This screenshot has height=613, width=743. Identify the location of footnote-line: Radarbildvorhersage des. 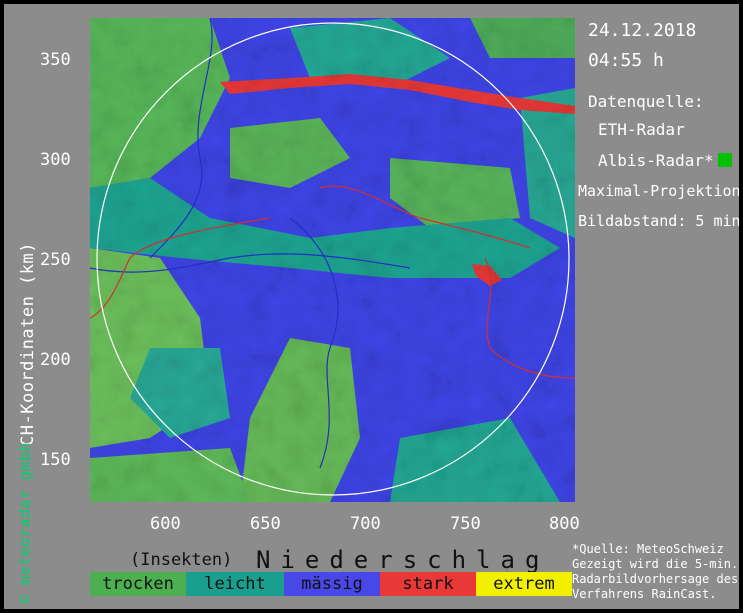
(655, 579).